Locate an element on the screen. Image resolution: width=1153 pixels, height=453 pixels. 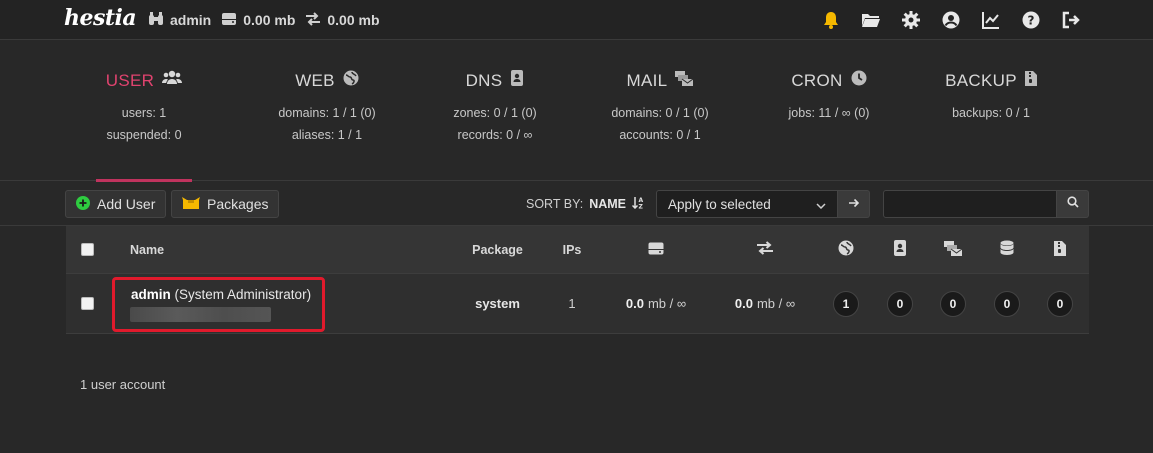
tab-cron: CRON jobs: 11 / ∞ (0) is located at coordinates (829, 110).